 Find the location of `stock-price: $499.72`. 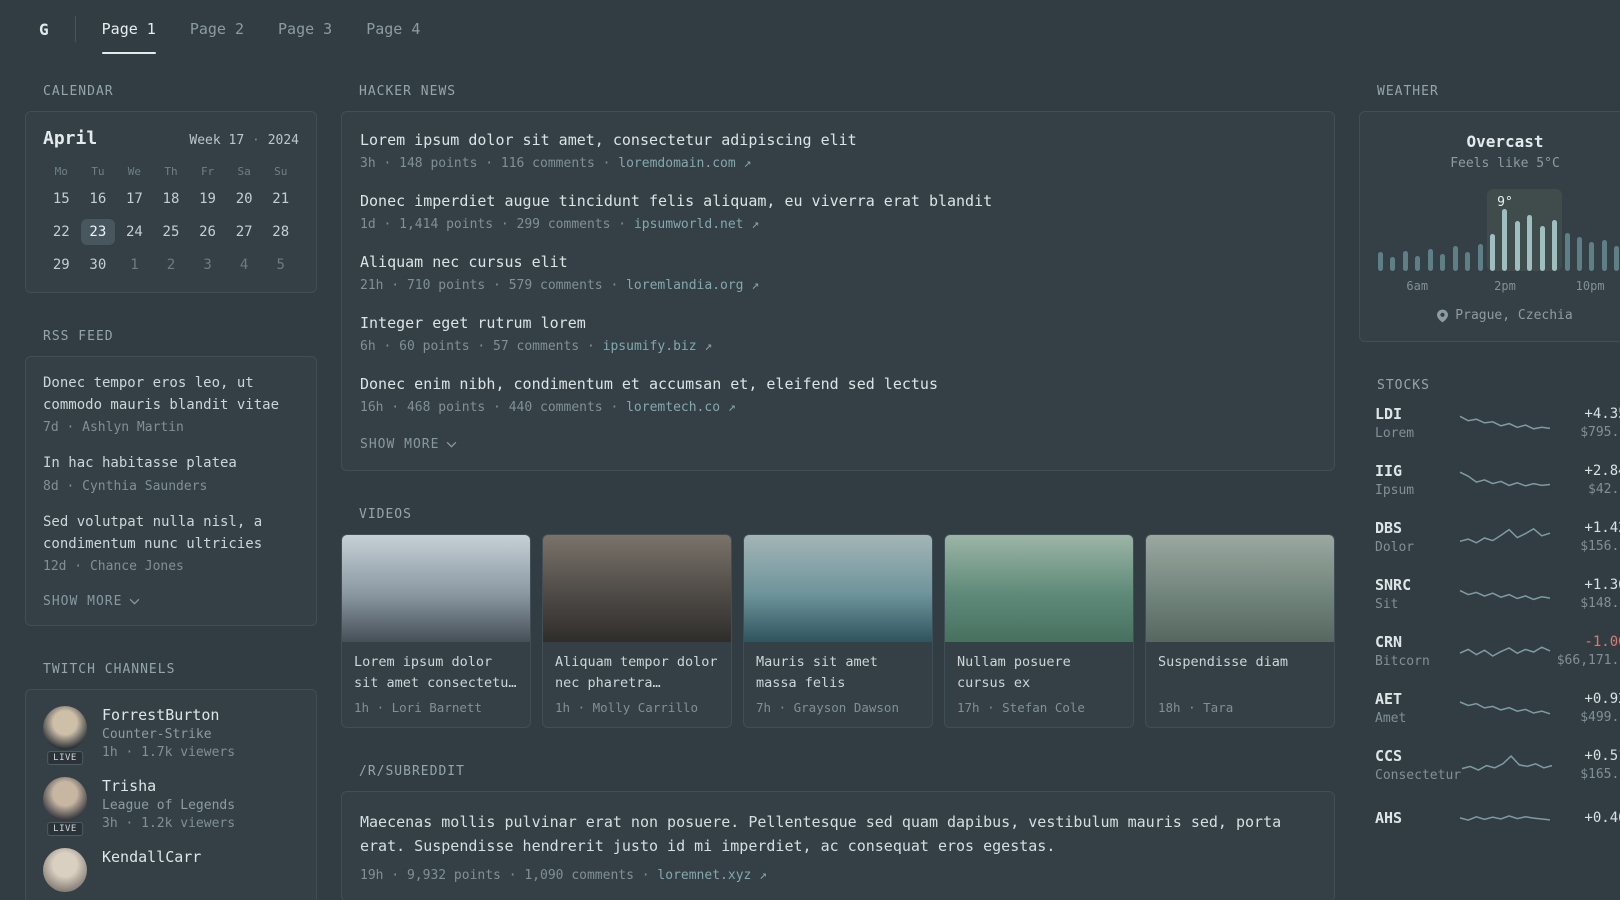

stock-price: $499.72 is located at coordinates (1600, 717).